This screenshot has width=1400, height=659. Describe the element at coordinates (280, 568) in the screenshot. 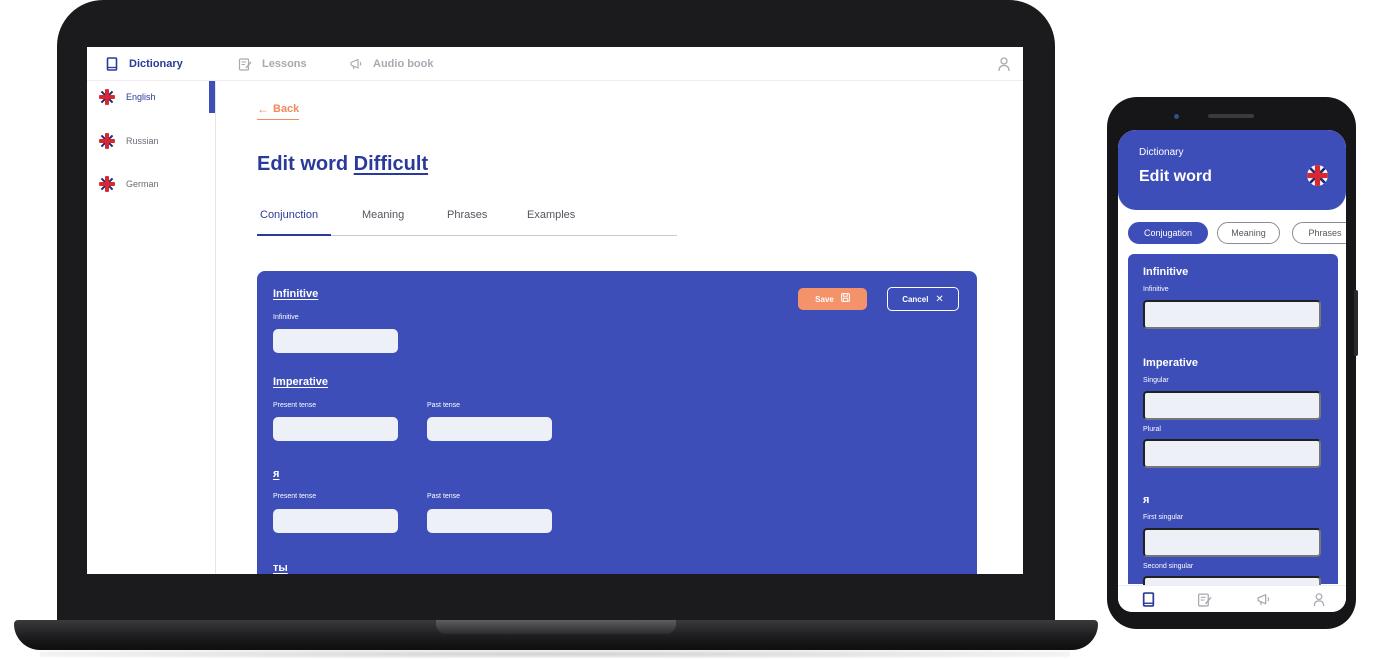

I see `section-title-ty: ты` at that location.